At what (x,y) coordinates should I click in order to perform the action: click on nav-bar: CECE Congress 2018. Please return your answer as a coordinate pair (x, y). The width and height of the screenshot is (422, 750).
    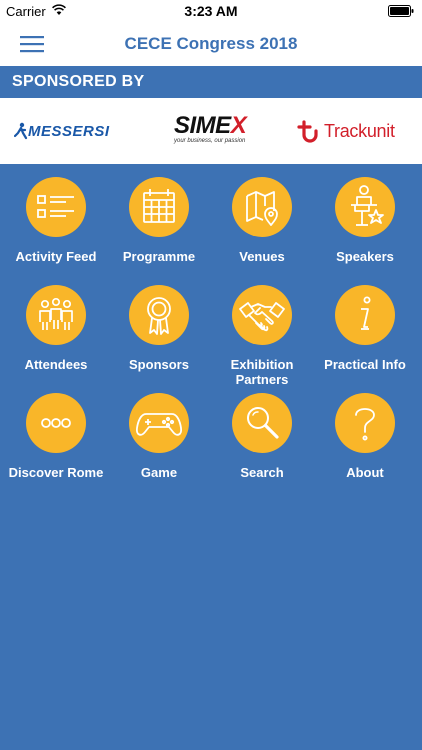
    Looking at the image, I should click on (211, 44).